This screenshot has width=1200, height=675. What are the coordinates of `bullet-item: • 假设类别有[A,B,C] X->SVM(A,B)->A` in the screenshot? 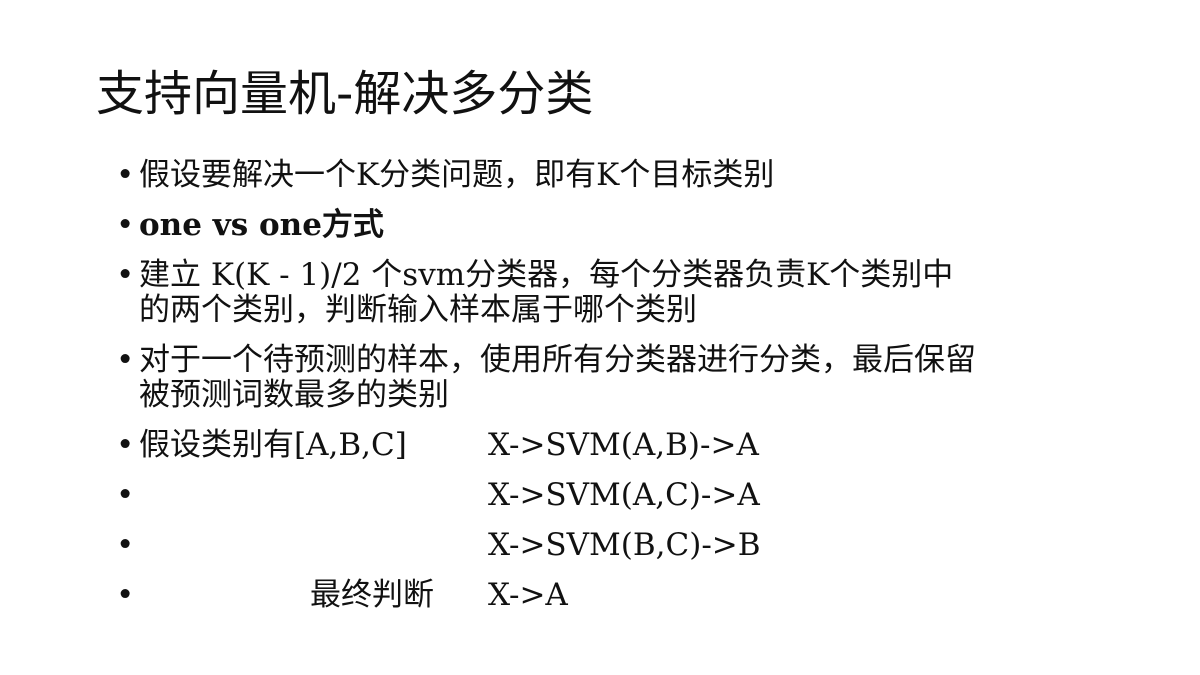 It's located at (552, 445).